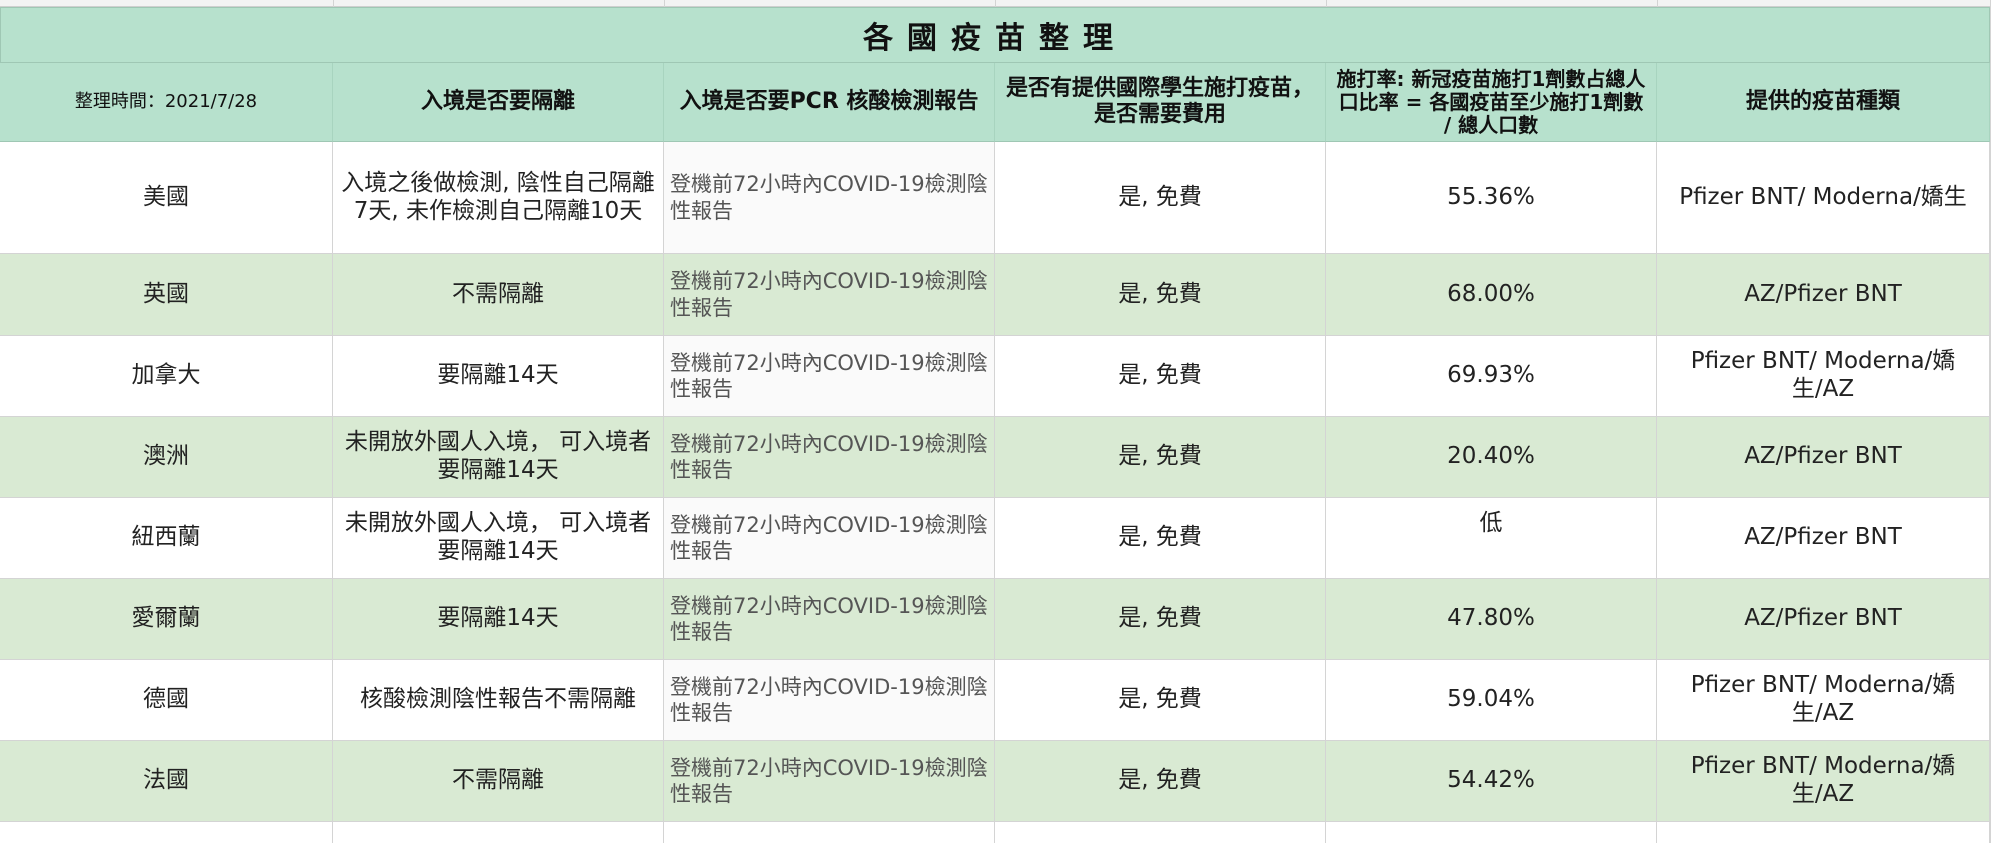 This screenshot has height=843, width=2005. I want to click on cell-vaccine-types: Pfizer BNT/ Moderna/嬌生, so click(1823, 198).